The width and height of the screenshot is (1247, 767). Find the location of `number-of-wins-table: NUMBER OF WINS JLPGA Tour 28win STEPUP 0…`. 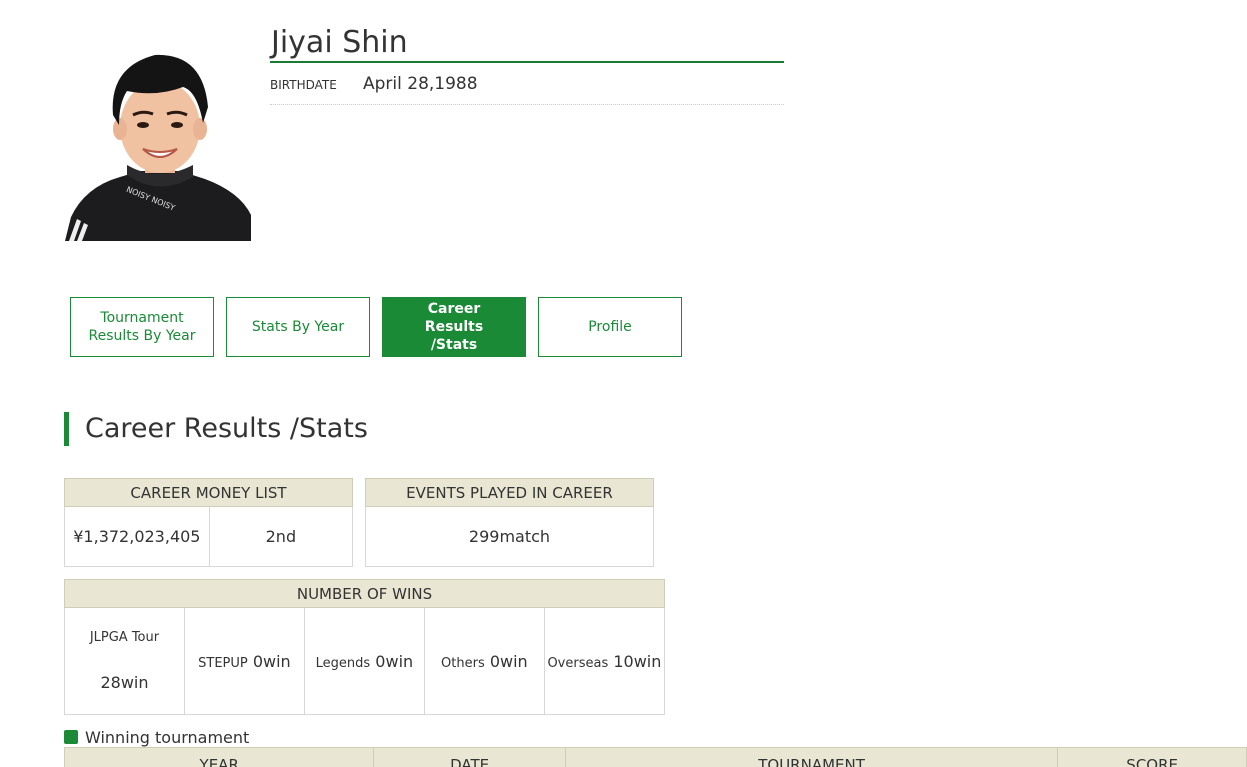

number-of-wins-table: NUMBER OF WINS JLPGA Tour 28win STEPUP 0… is located at coordinates (365, 647).